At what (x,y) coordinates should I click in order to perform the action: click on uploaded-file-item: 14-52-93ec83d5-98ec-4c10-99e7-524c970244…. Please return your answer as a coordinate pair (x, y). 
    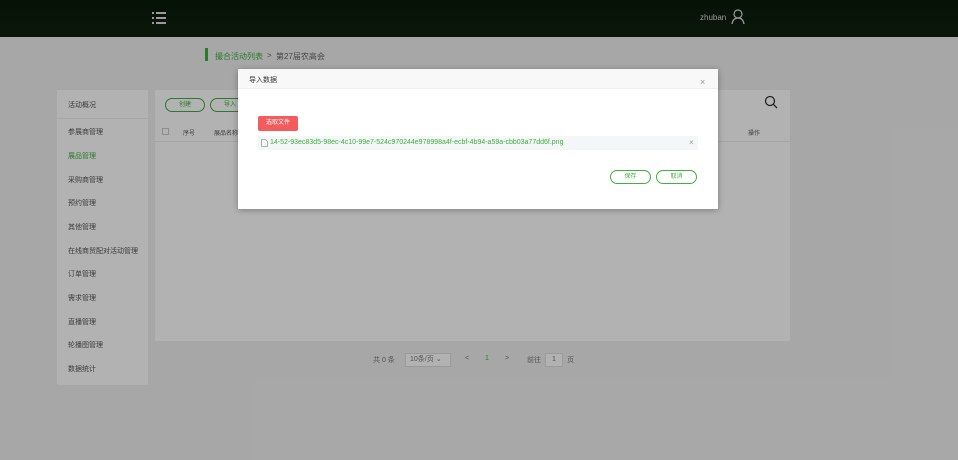
    Looking at the image, I should click on (478, 143).